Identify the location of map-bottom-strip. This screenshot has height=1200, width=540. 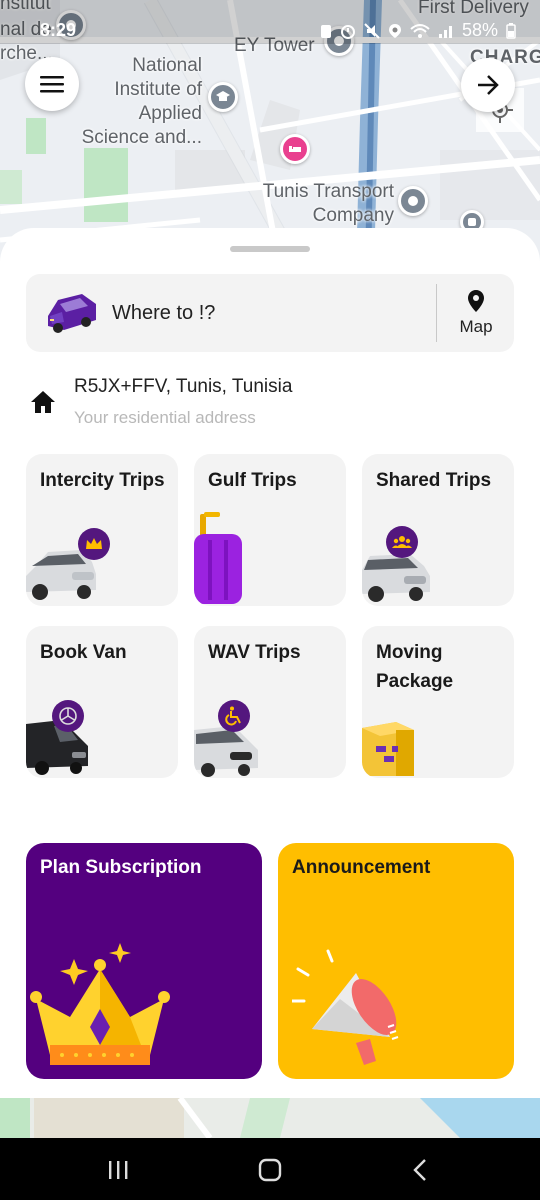
(270, 1118).